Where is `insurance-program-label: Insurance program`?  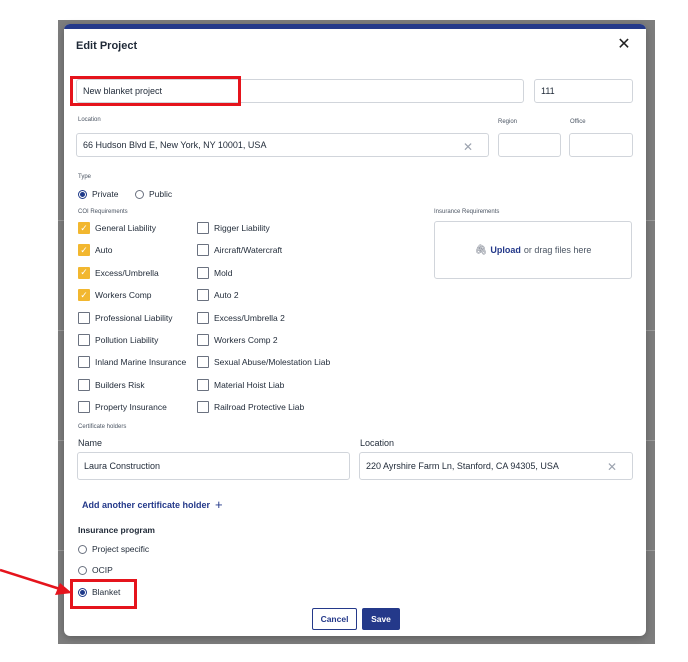 insurance-program-label: Insurance program is located at coordinates (116, 530).